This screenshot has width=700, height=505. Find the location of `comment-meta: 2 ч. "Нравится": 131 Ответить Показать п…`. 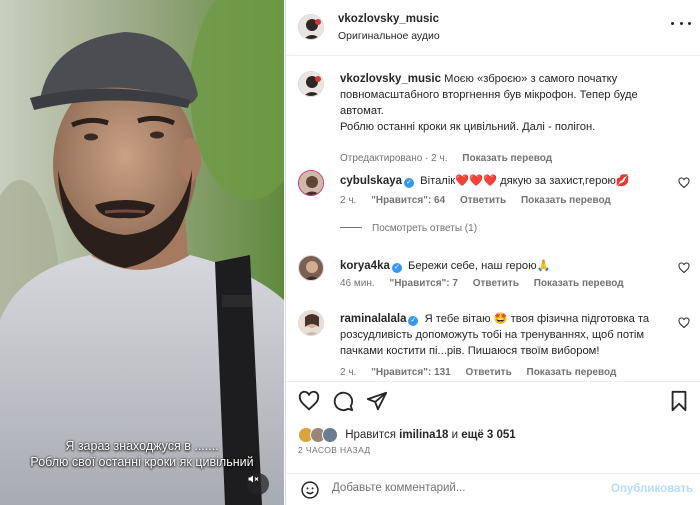

comment-meta: 2 ч. "Нравится": 131 Ответить Показать п… is located at coordinates (484, 372).